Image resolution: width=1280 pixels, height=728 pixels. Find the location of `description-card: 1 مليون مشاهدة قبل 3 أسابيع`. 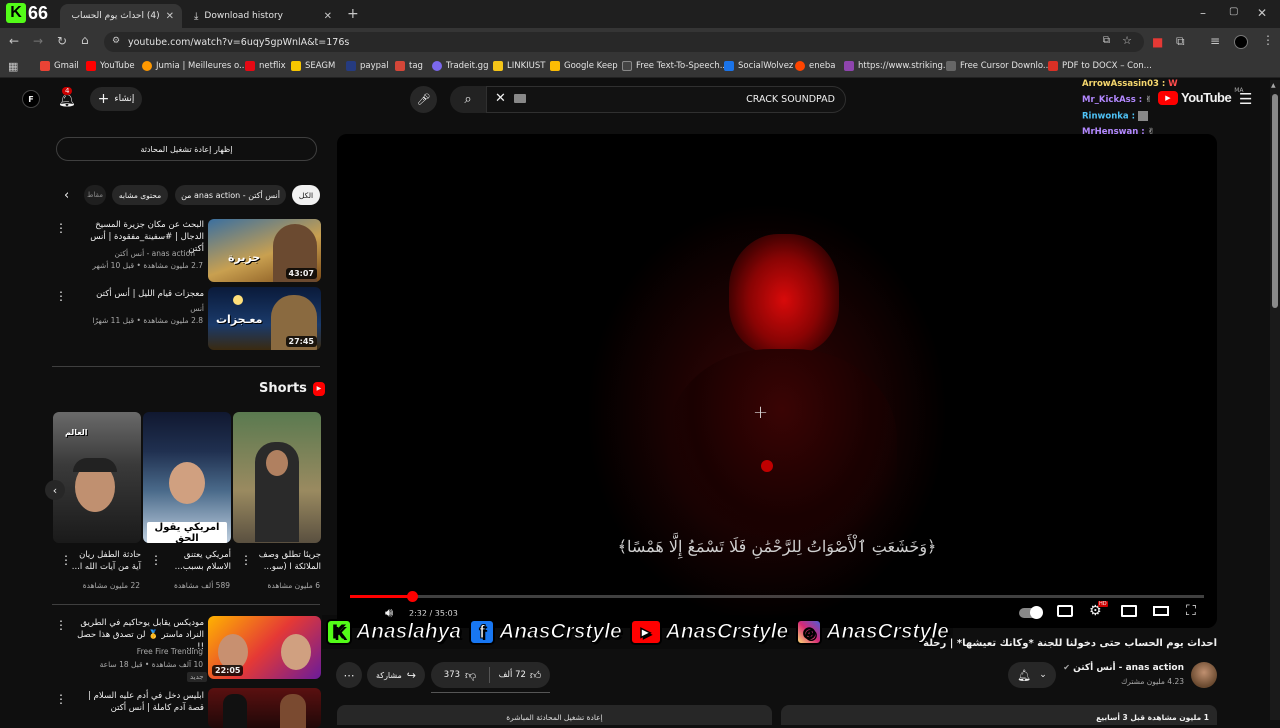

description-card: 1 مليون مشاهدة قبل 3 أسابيع is located at coordinates (999, 715).